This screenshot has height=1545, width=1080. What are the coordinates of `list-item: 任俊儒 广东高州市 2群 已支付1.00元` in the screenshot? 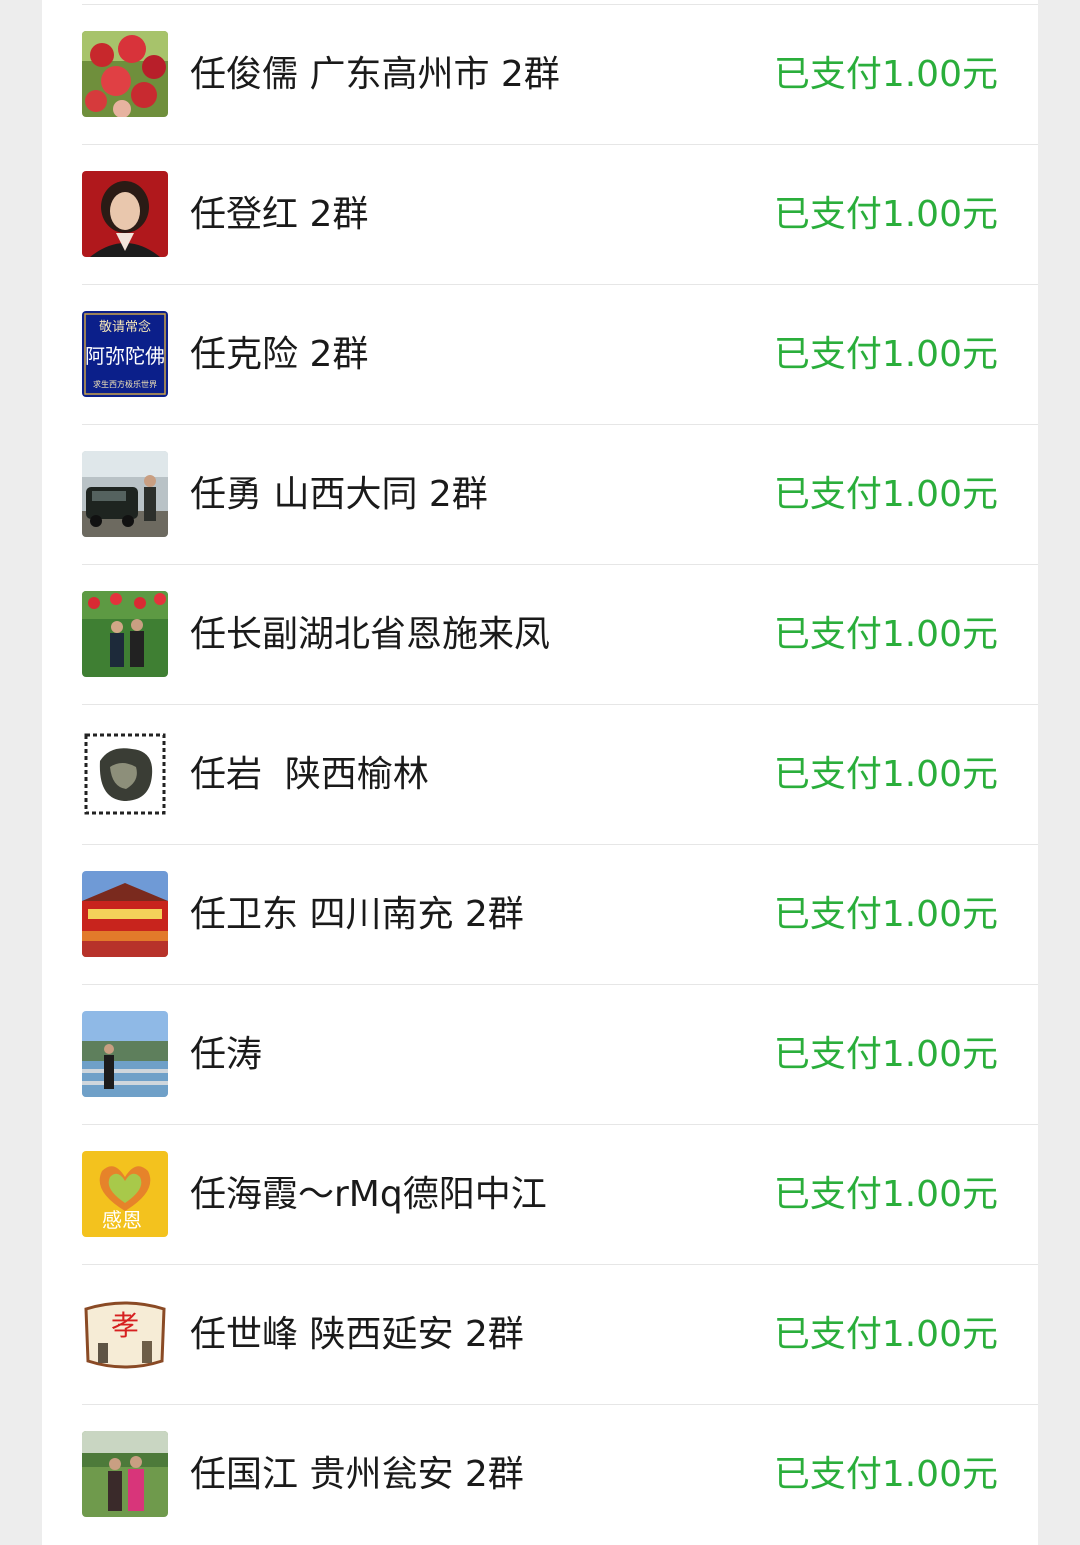 It's located at (560, 74).